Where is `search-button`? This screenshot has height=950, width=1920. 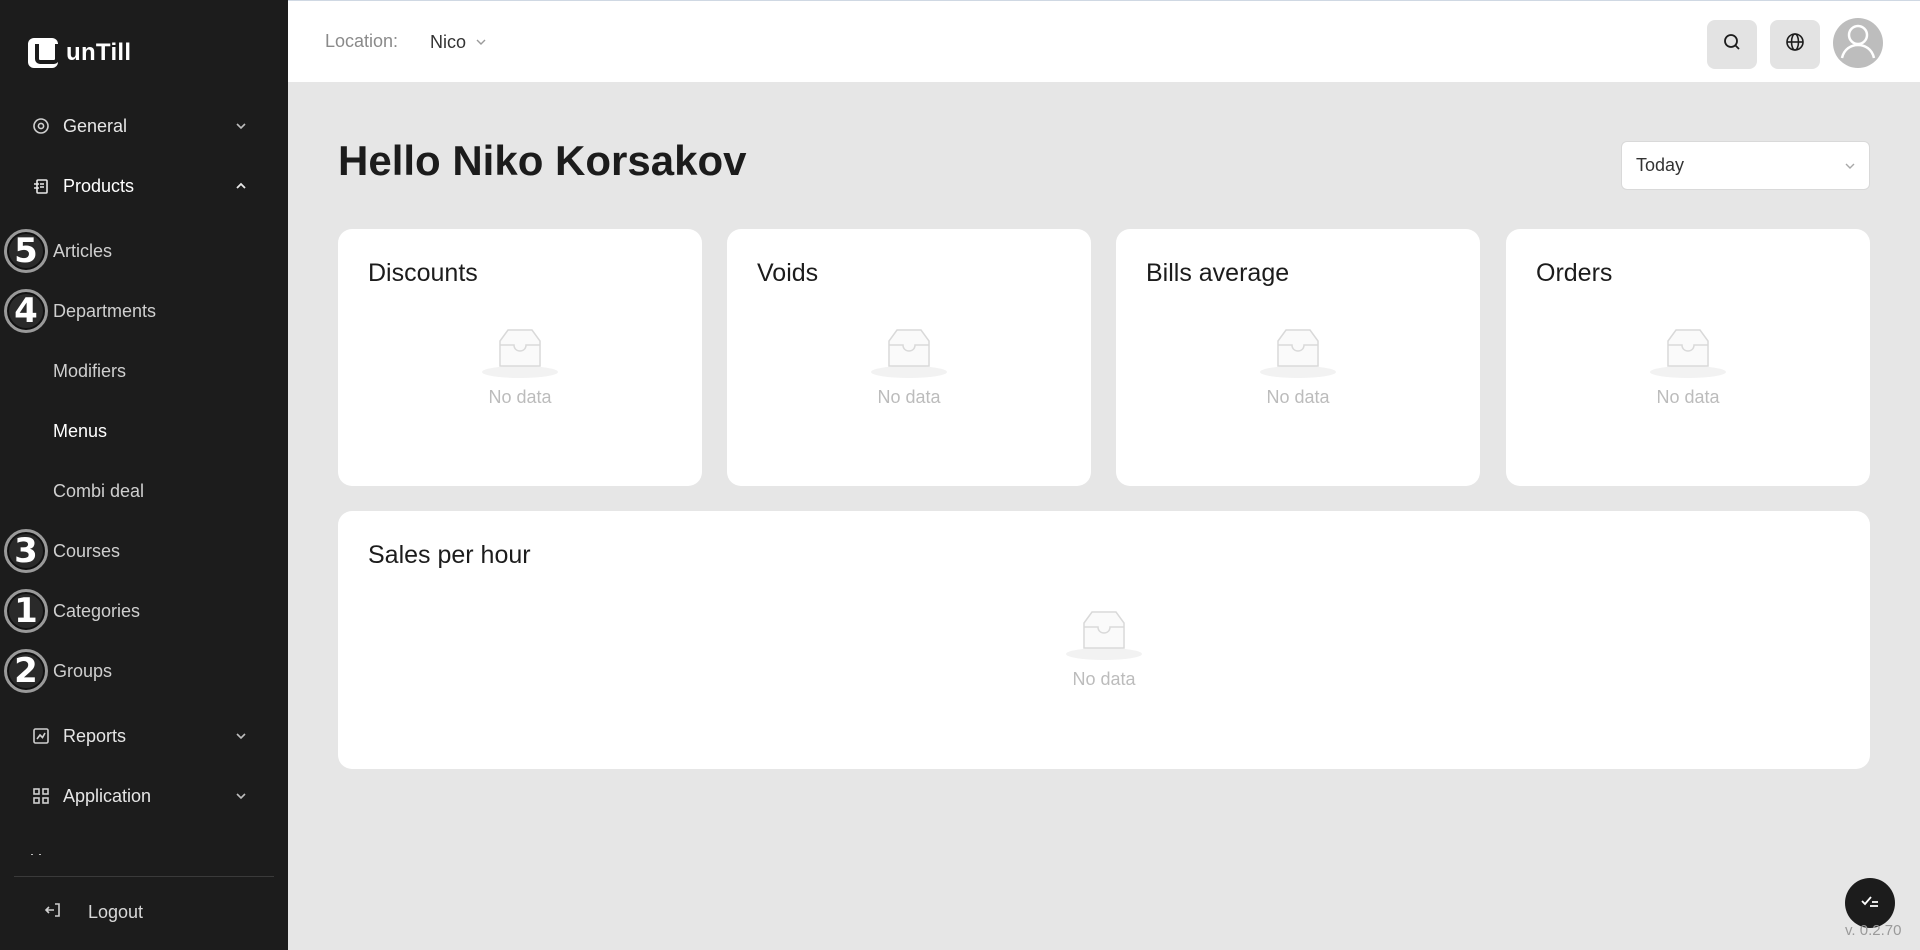 search-button is located at coordinates (1732, 44).